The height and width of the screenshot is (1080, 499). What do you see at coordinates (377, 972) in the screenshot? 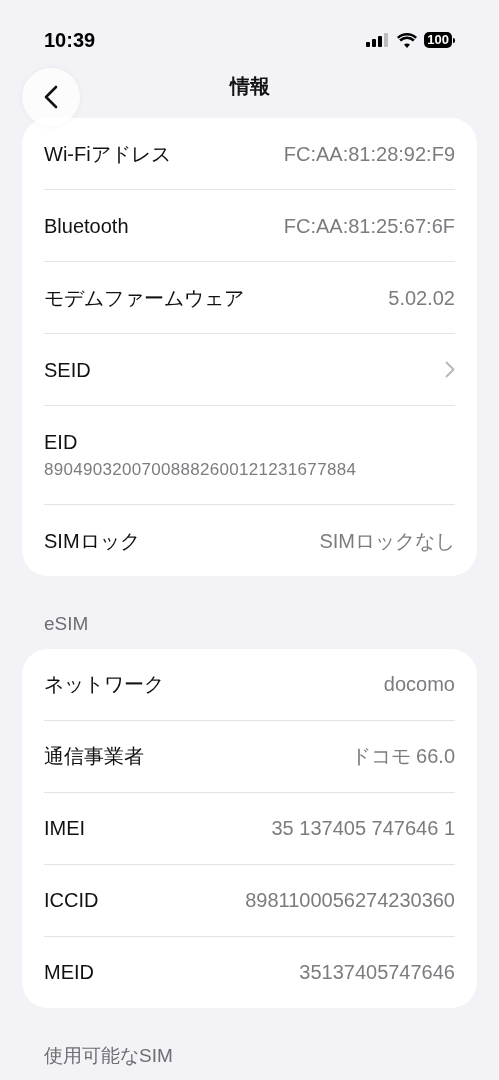
I see `row-value: 35137405747646` at bounding box center [377, 972].